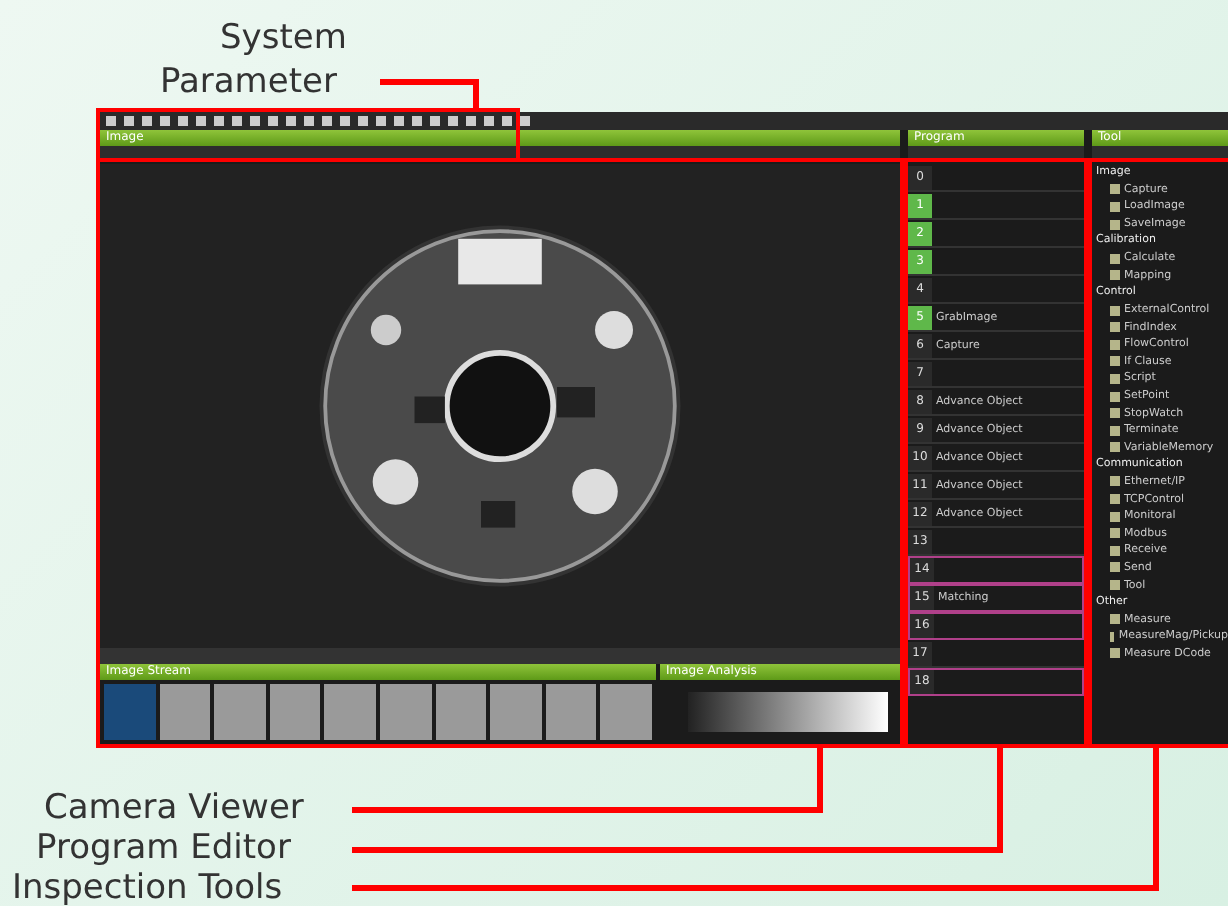 The width and height of the screenshot is (1228, 906). Describe the element at coordinates (163, 848) in the screenshot. I see `callout-label: Program Editor` at that location.